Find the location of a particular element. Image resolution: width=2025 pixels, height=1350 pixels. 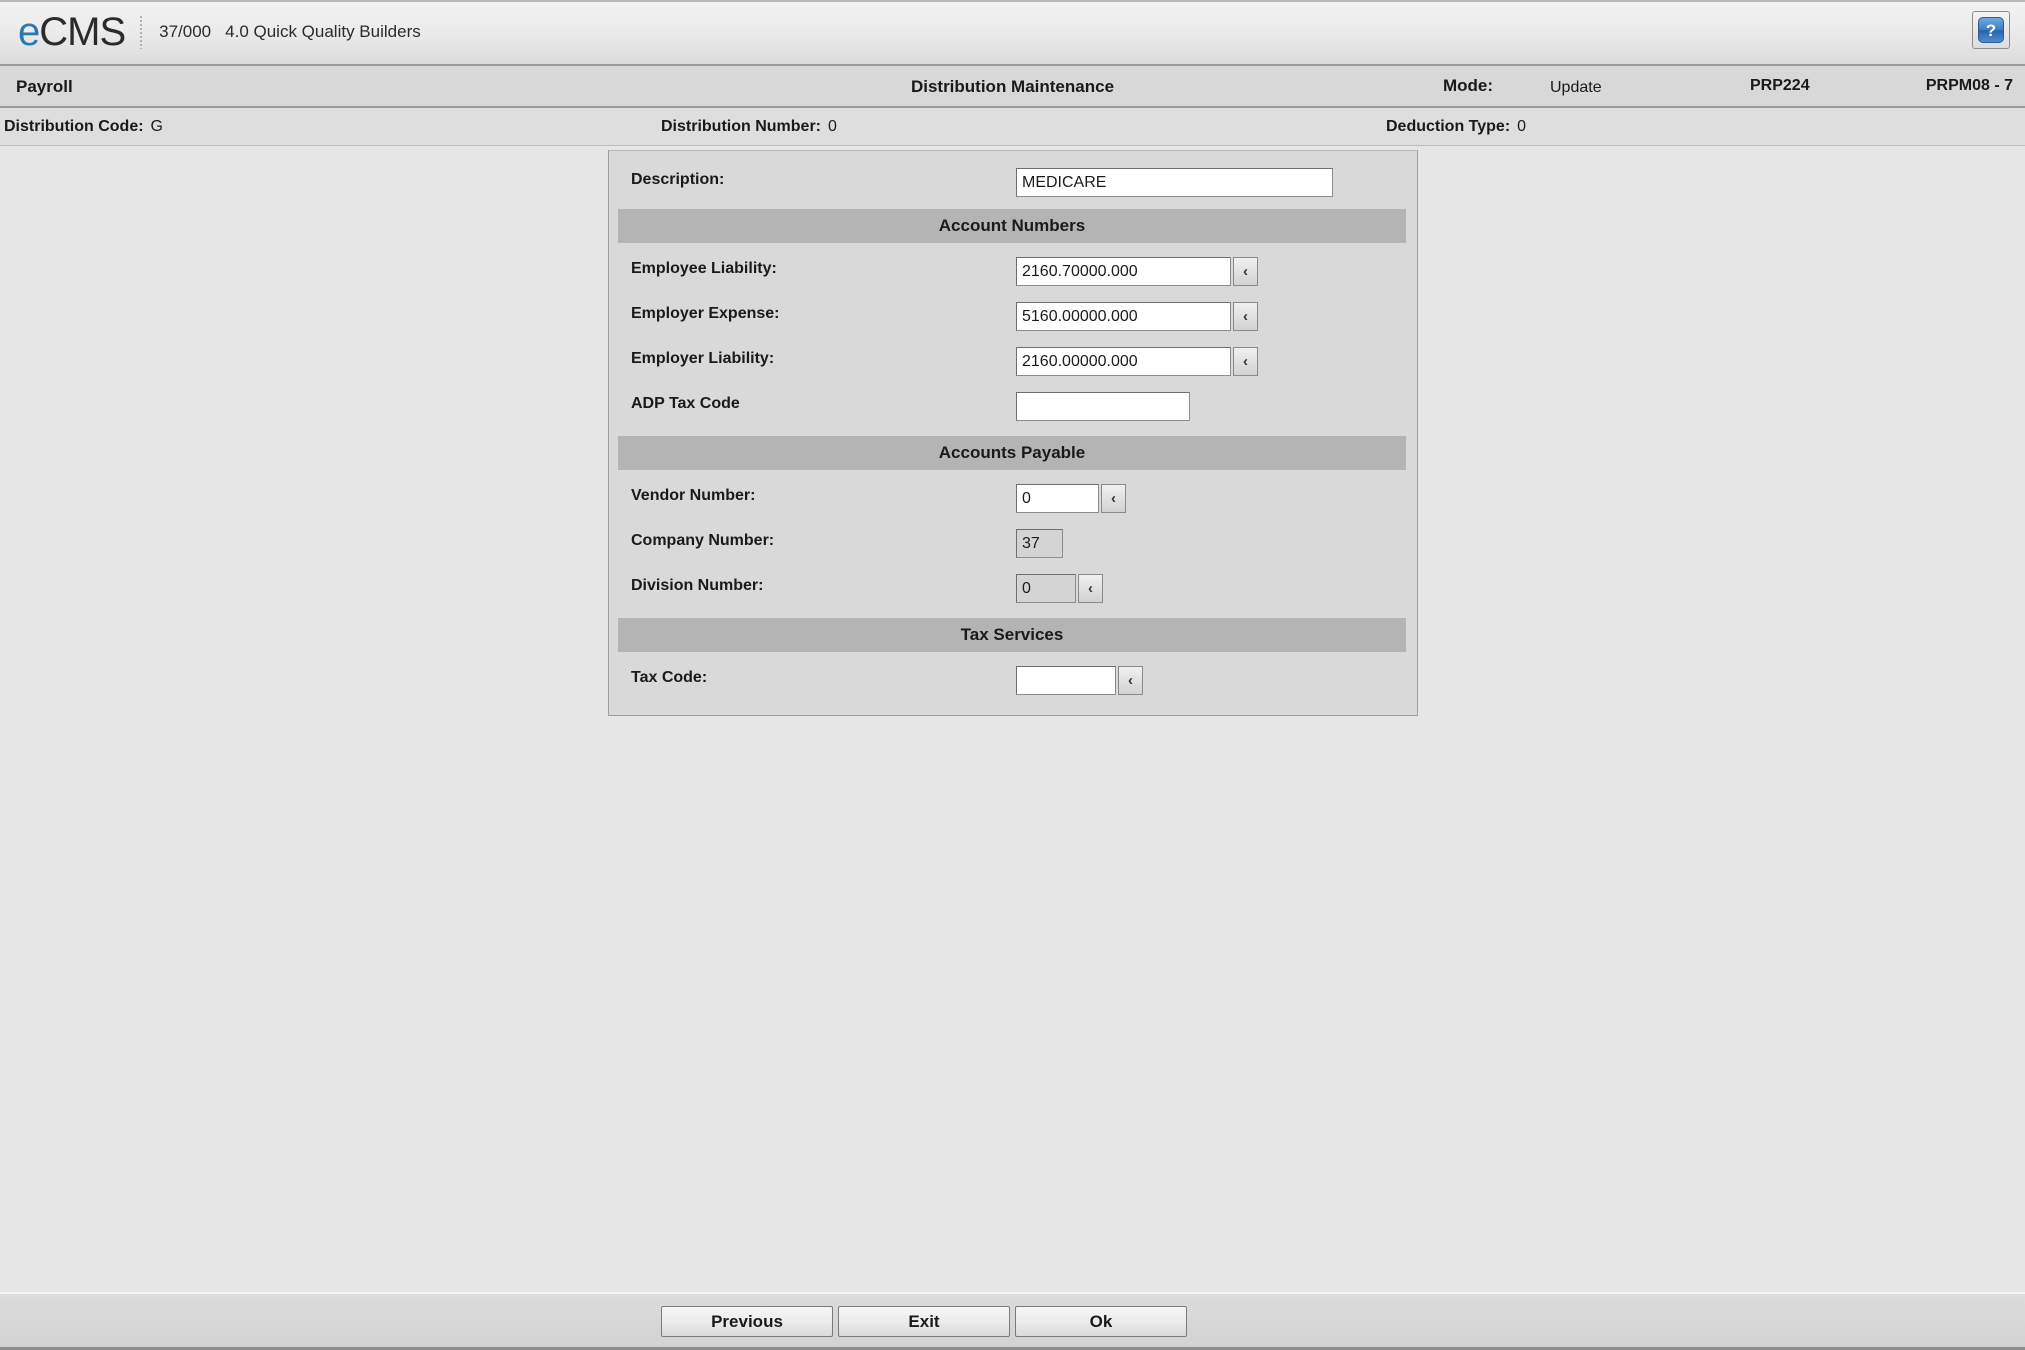

vendor-number-label: Vendor Number: is located at coordinates (693, 495).